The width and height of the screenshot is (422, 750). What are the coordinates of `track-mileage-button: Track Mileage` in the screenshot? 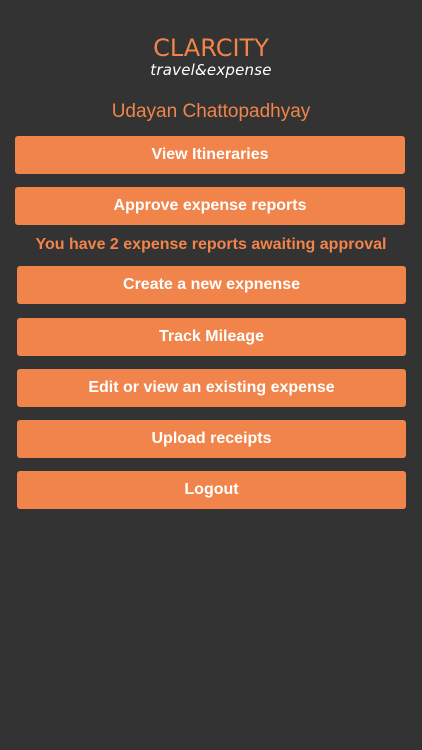 It's located at (211, 337).